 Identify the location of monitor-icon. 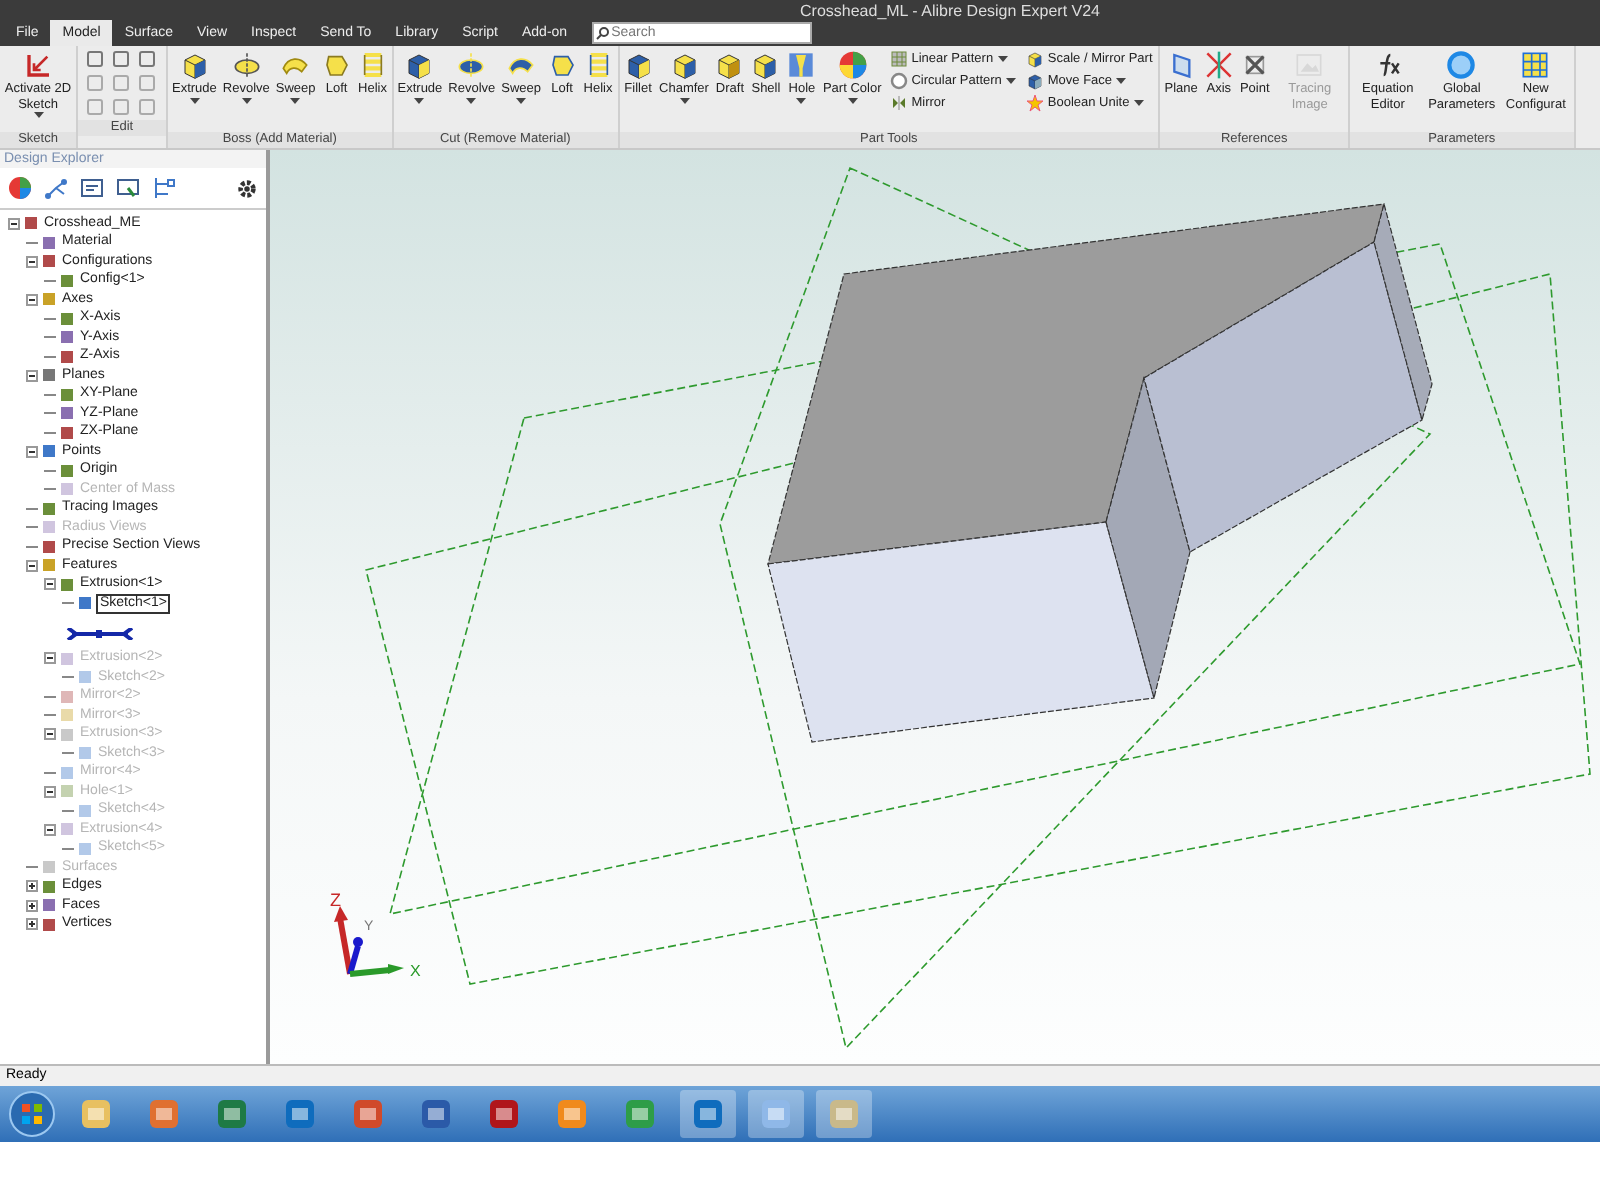
(128, 188).